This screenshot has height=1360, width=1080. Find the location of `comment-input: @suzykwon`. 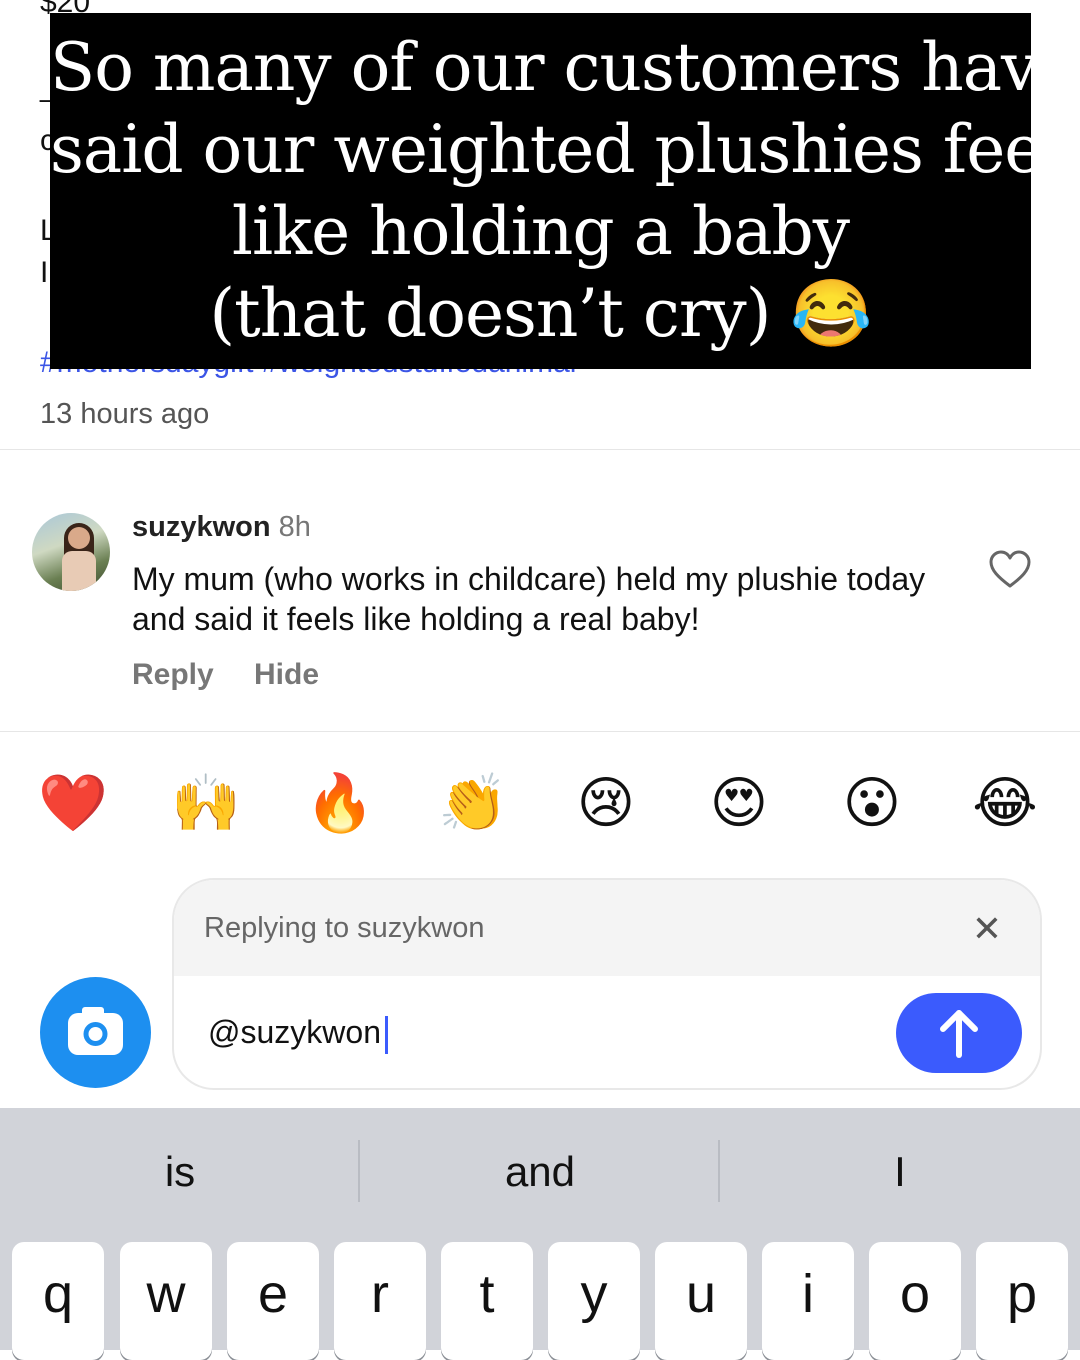

comment-input: @suzykwon is located at coordinates (298, 1034).